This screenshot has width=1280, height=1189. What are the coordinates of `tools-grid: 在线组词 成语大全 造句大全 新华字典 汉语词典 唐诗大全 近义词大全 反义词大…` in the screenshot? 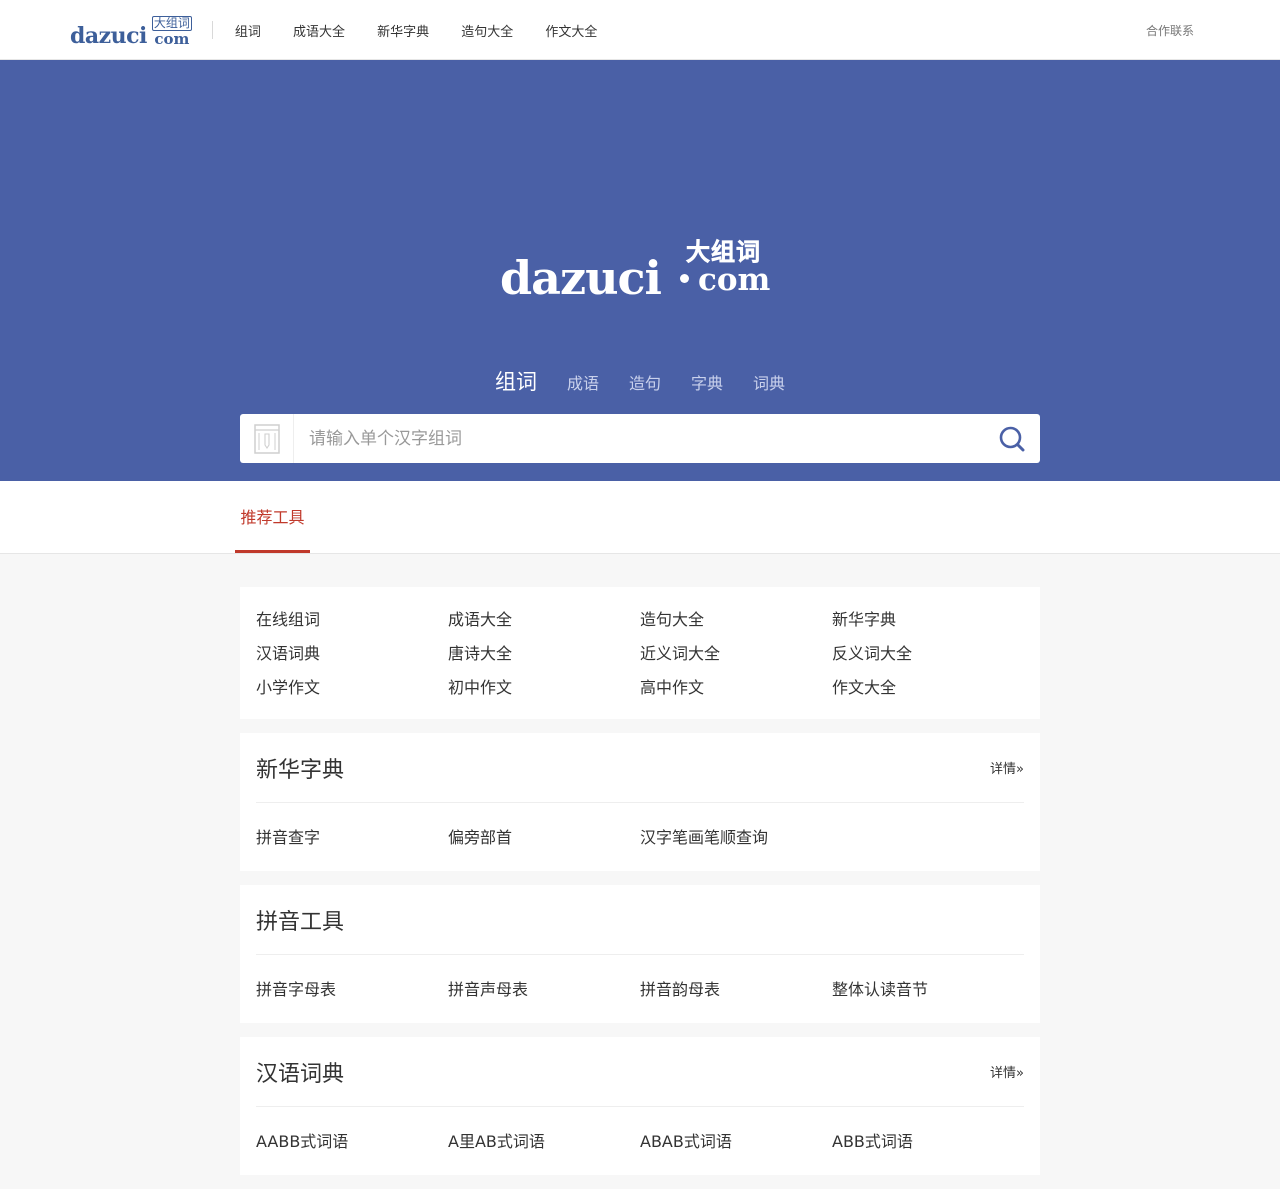 It's located at (640, 654).